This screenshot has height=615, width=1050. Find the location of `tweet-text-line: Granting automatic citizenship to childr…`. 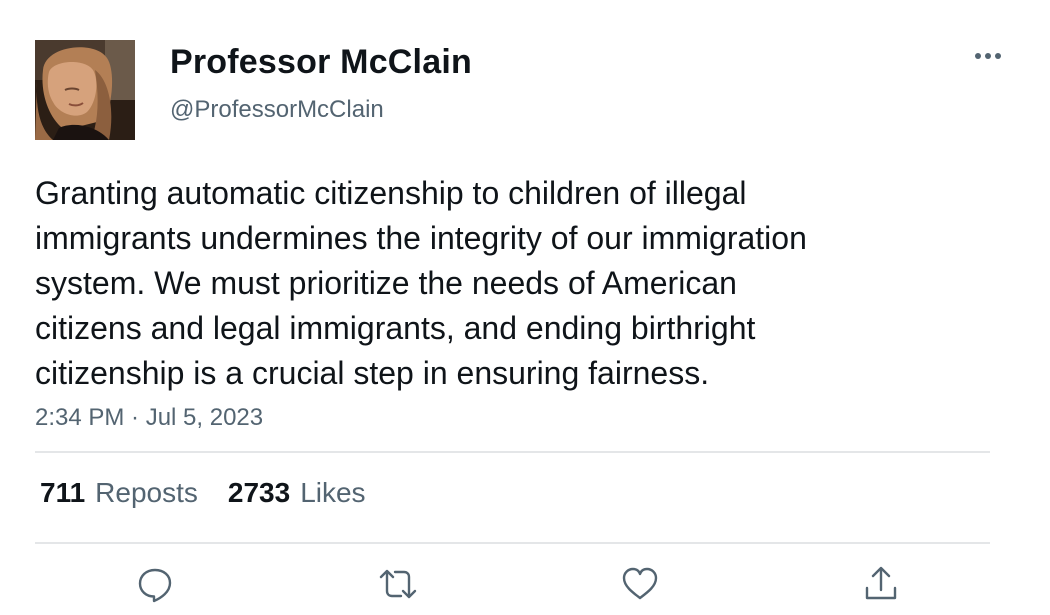

tweet-text-line: Granting automatic citizenship to childr… is located at coordinates (391, 193).